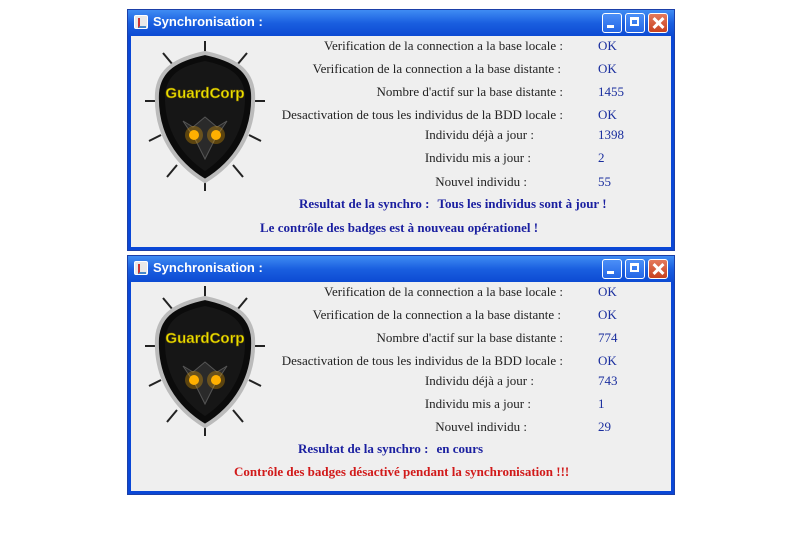 The image size is (800, 534). I want to click on row-value: 774, so click(608, 337).